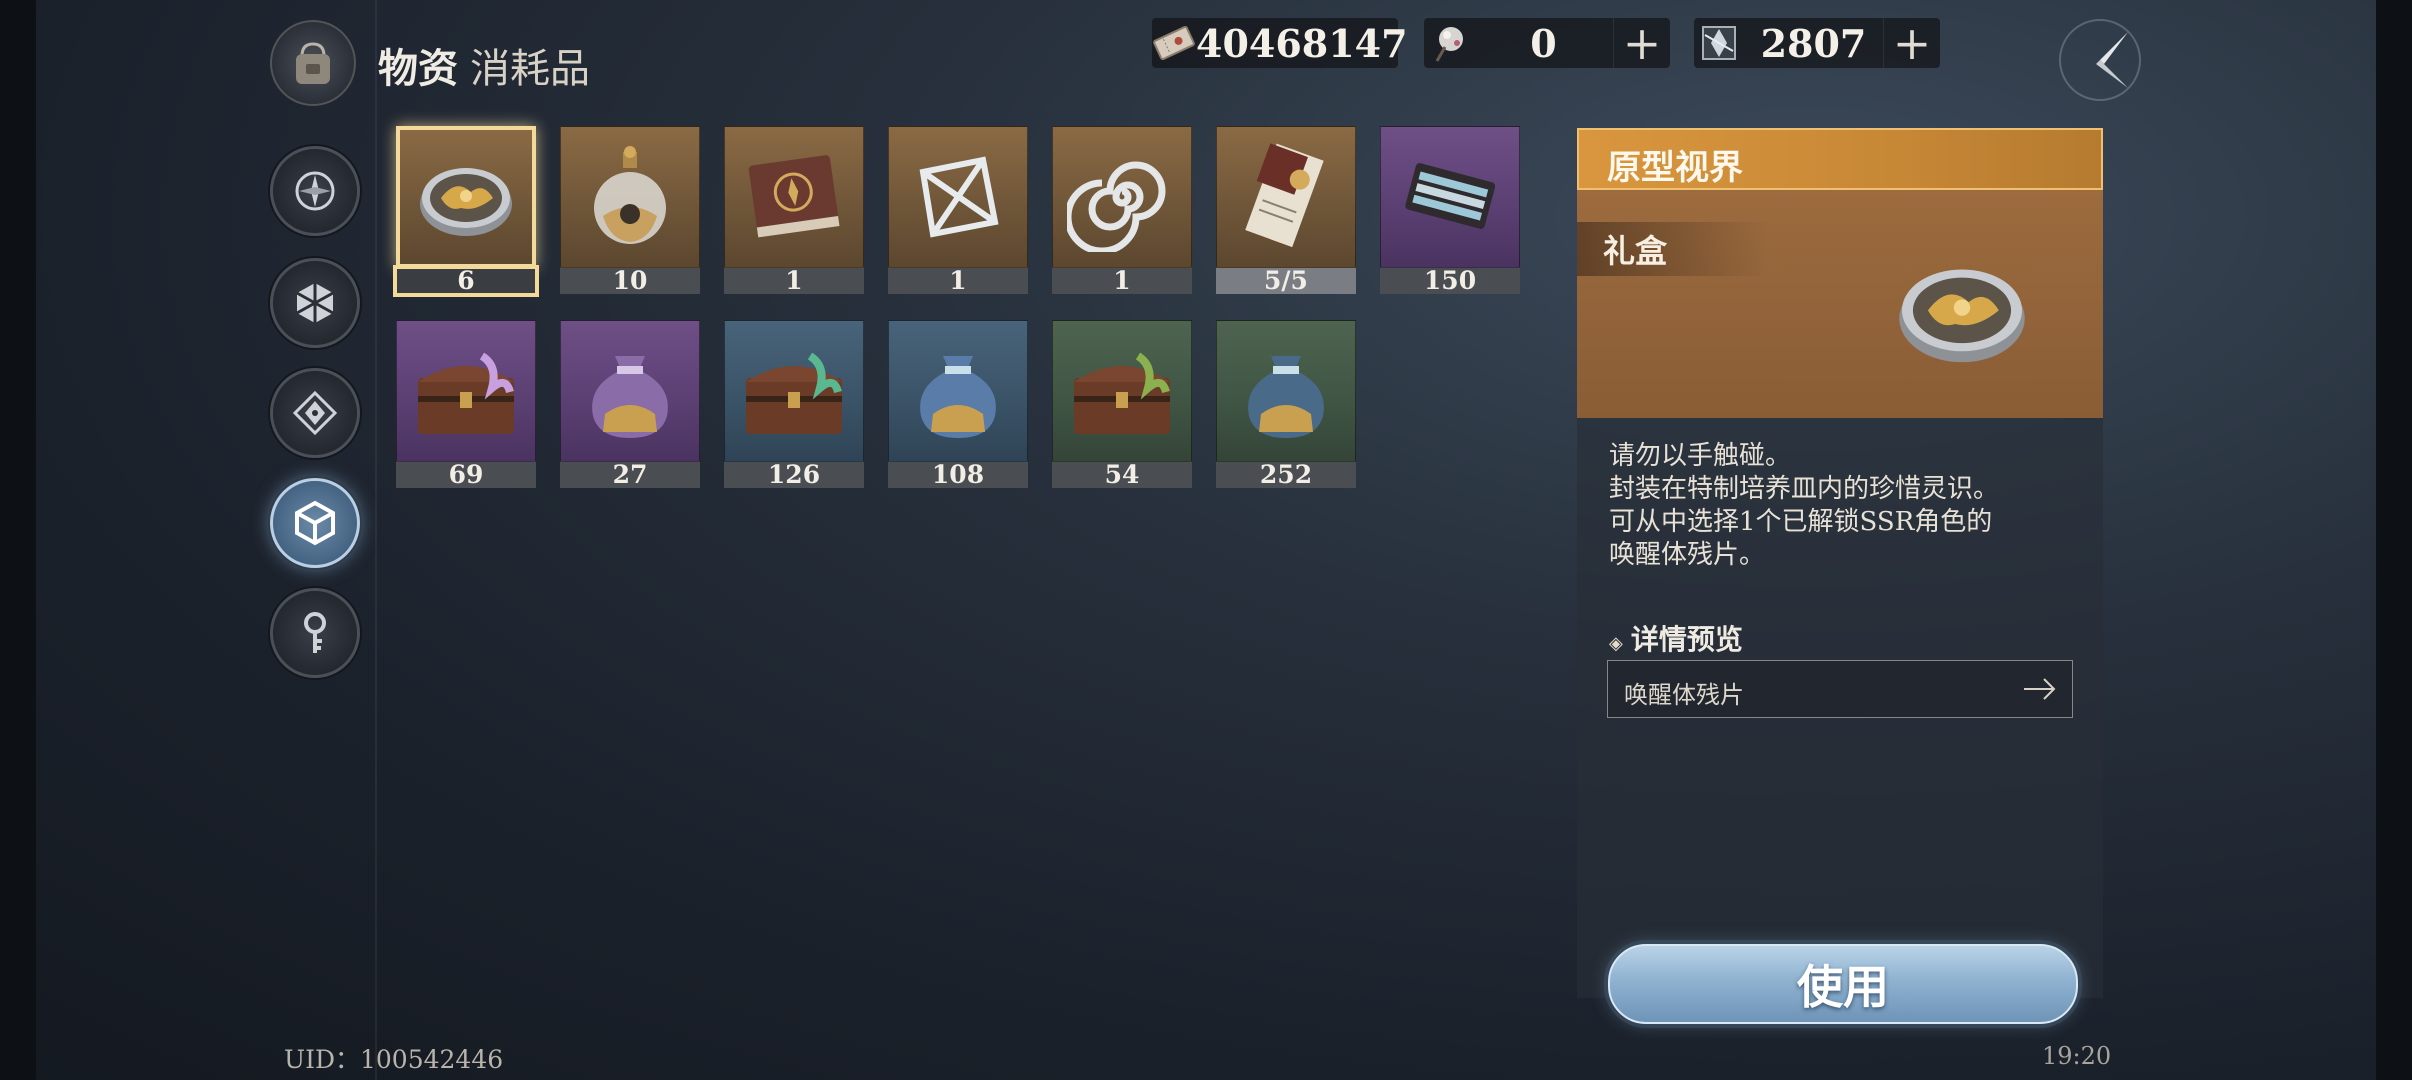  Describe the element at coordinates (1843, 987) in the screenshot. I see `use-button-label: 使用` at that location.